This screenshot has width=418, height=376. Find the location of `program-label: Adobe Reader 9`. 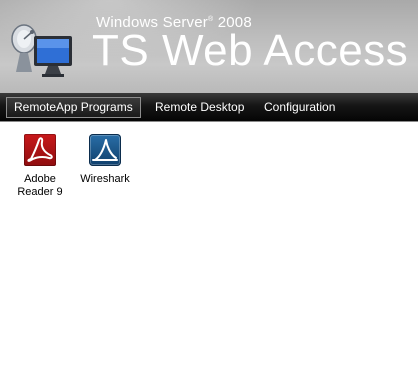

program-label: Adobe Reader 9 is located at coordinates (40, 186).